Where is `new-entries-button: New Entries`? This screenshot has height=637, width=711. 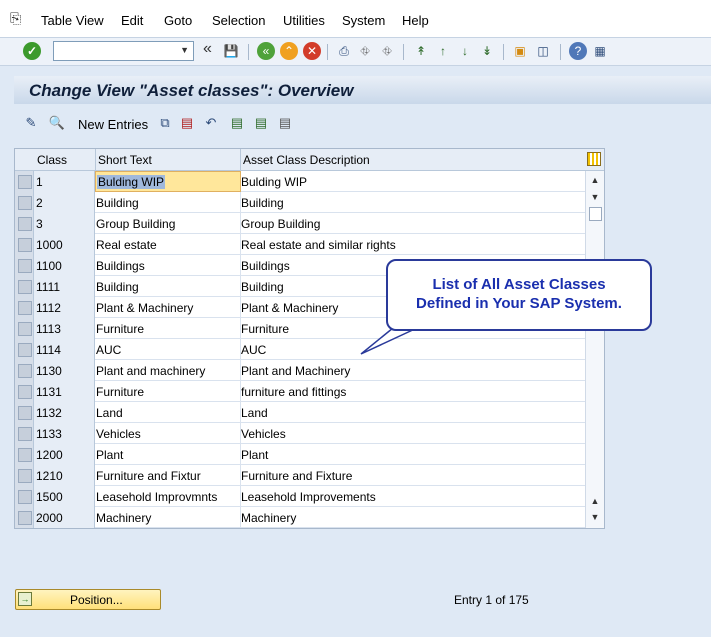 new-entries-button: New Entries is located at coordinates (113, 124).